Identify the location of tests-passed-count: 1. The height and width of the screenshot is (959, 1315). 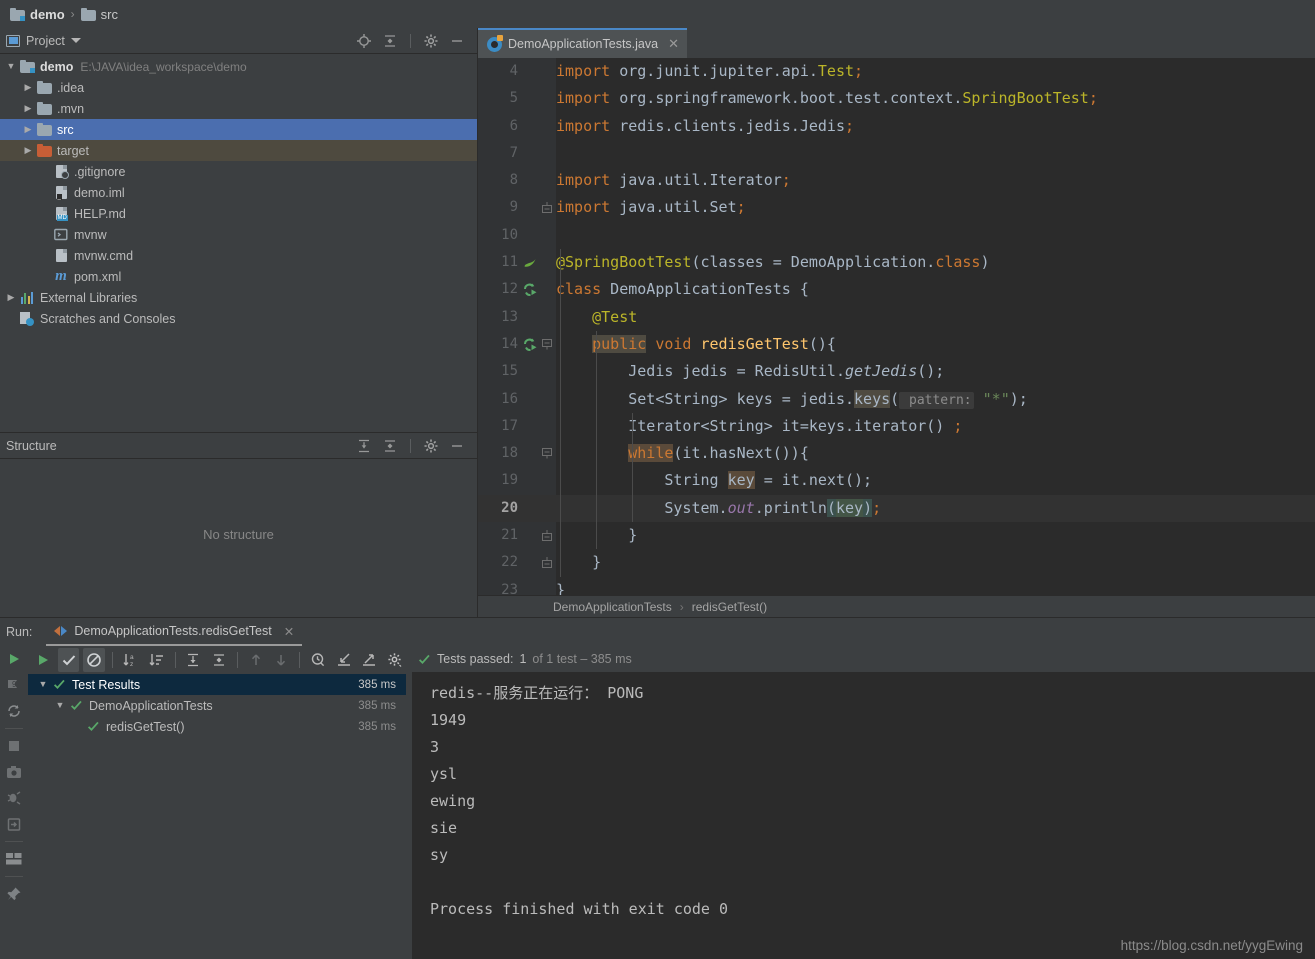
(523, 659).